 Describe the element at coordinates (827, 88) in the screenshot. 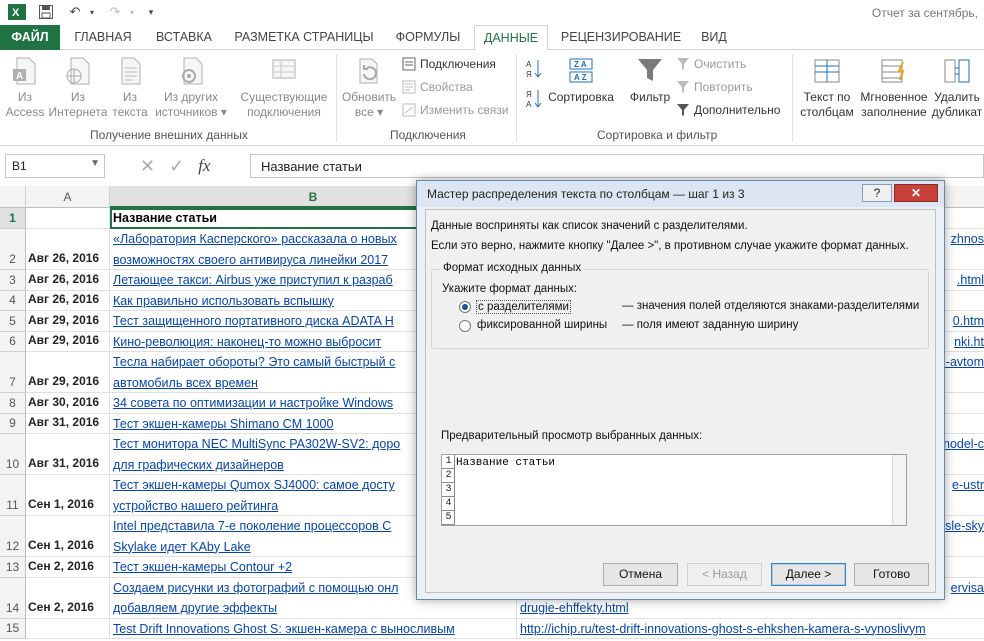

I see `text-to-columns-button: Текст по столбцам` at that location.